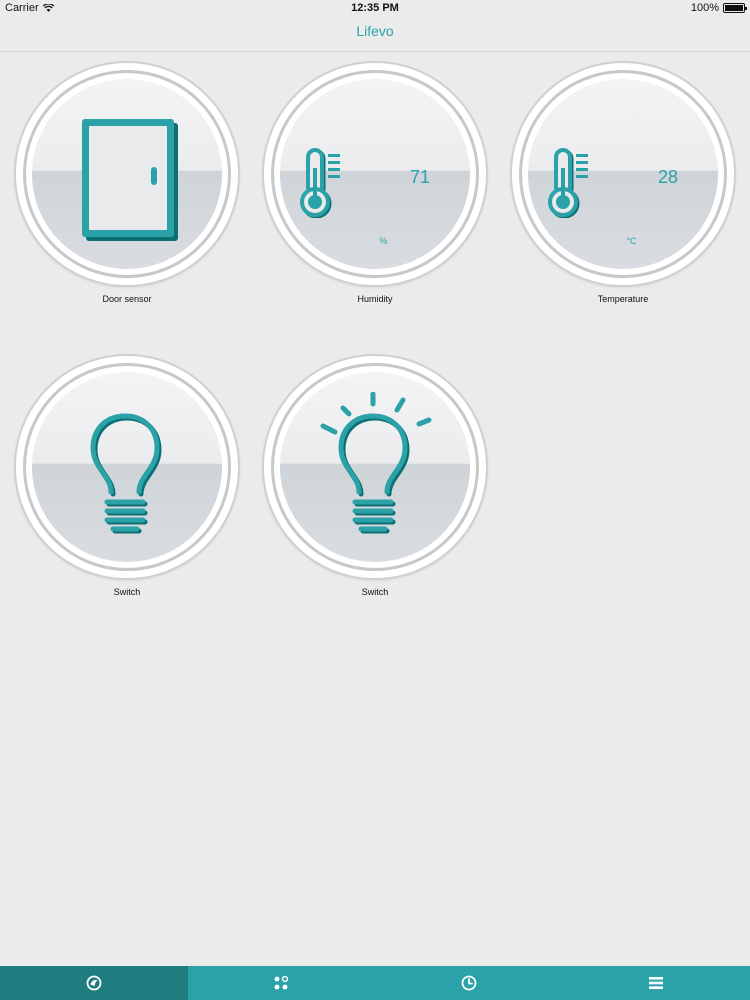 The width and height of the screenshot is (750, 1000). I want to click on device-tile-switch-1: Switch, so click(127, 479).